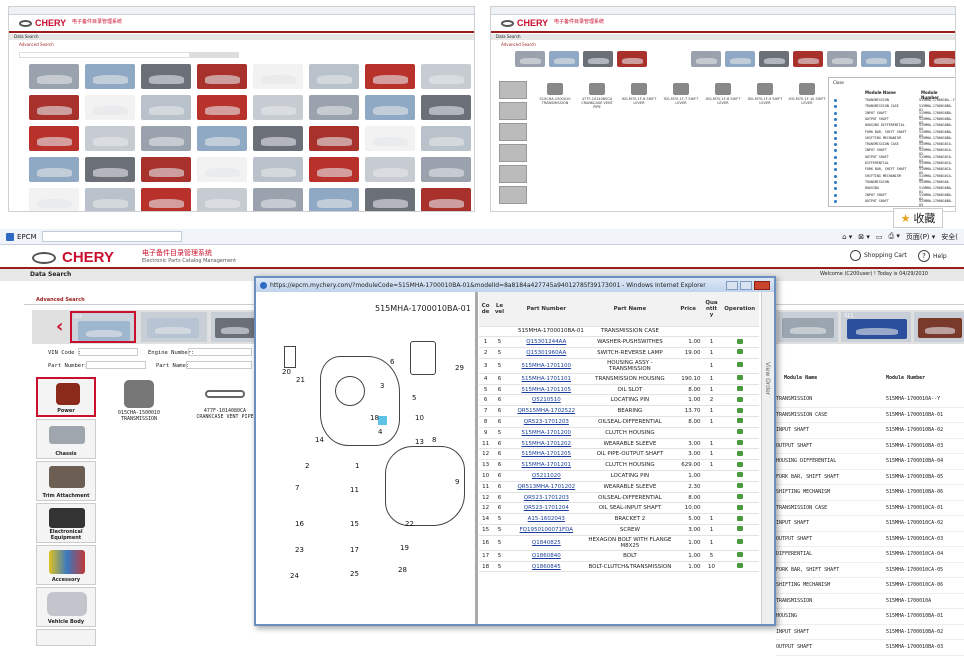  I want to click on callout-label: 1, so click(357, 466).